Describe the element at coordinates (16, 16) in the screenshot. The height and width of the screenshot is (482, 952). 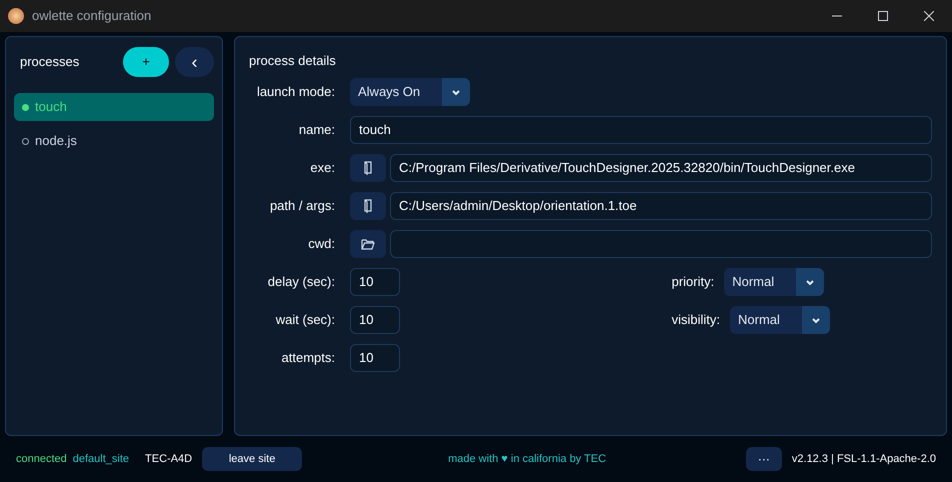
I see `app-logo-icon` at that location.